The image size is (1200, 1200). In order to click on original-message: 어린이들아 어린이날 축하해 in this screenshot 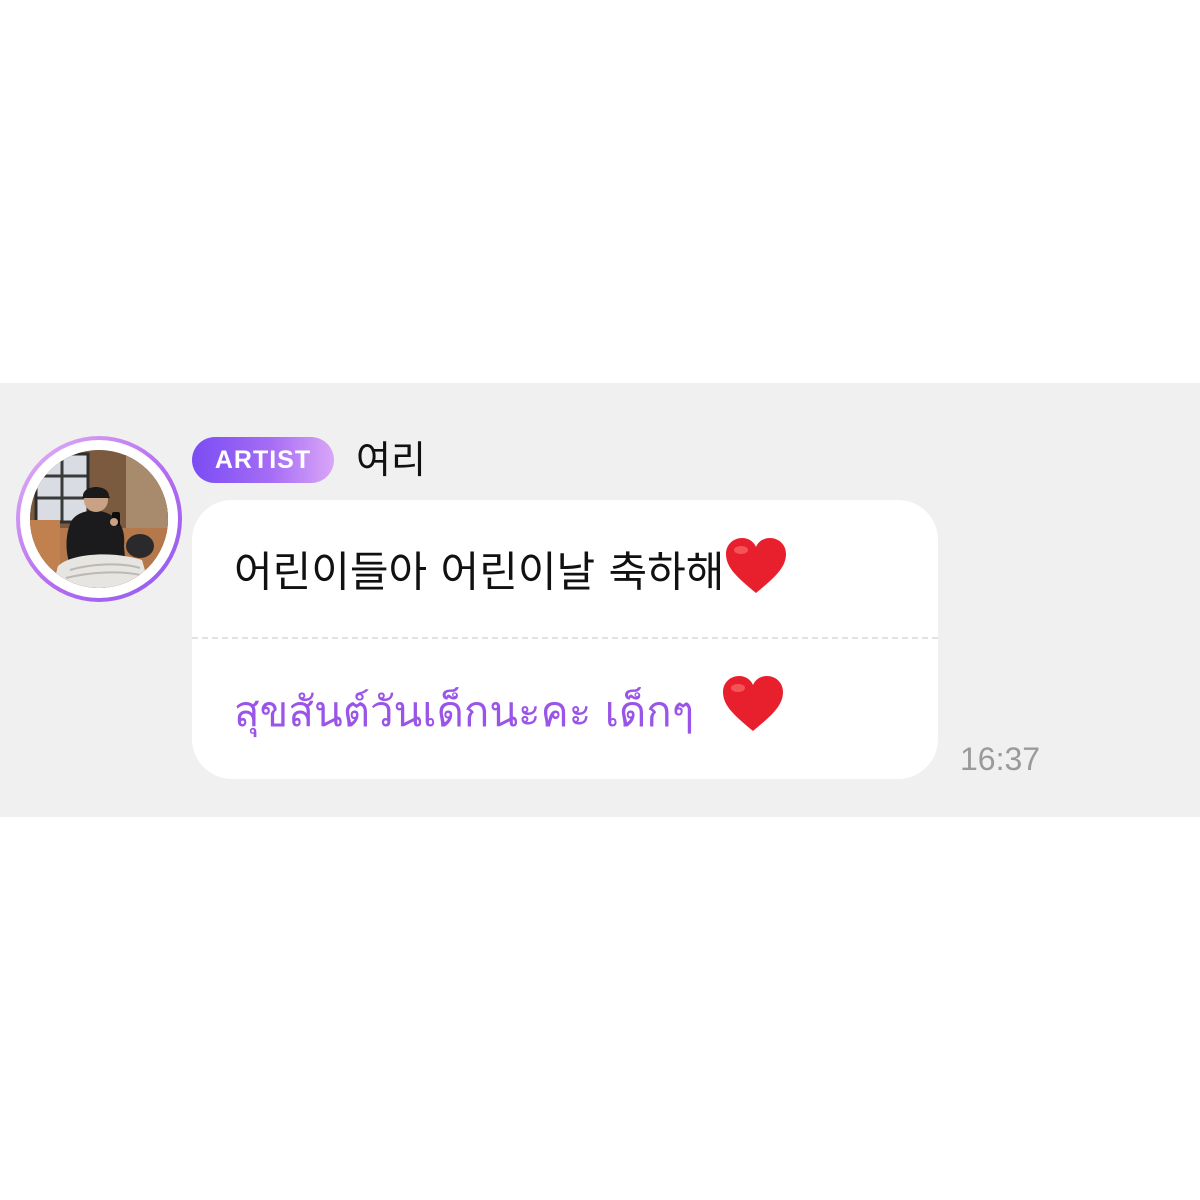, I will do `click(511, 568)`.